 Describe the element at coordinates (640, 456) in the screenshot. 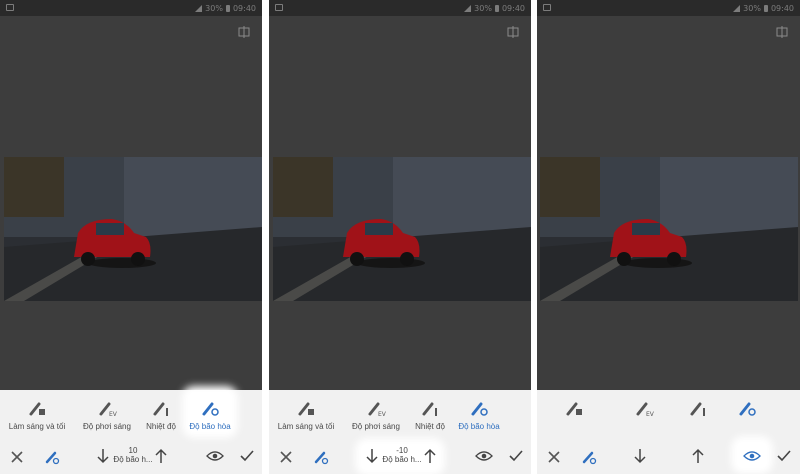

I see `arrow-down-icon` at that location.